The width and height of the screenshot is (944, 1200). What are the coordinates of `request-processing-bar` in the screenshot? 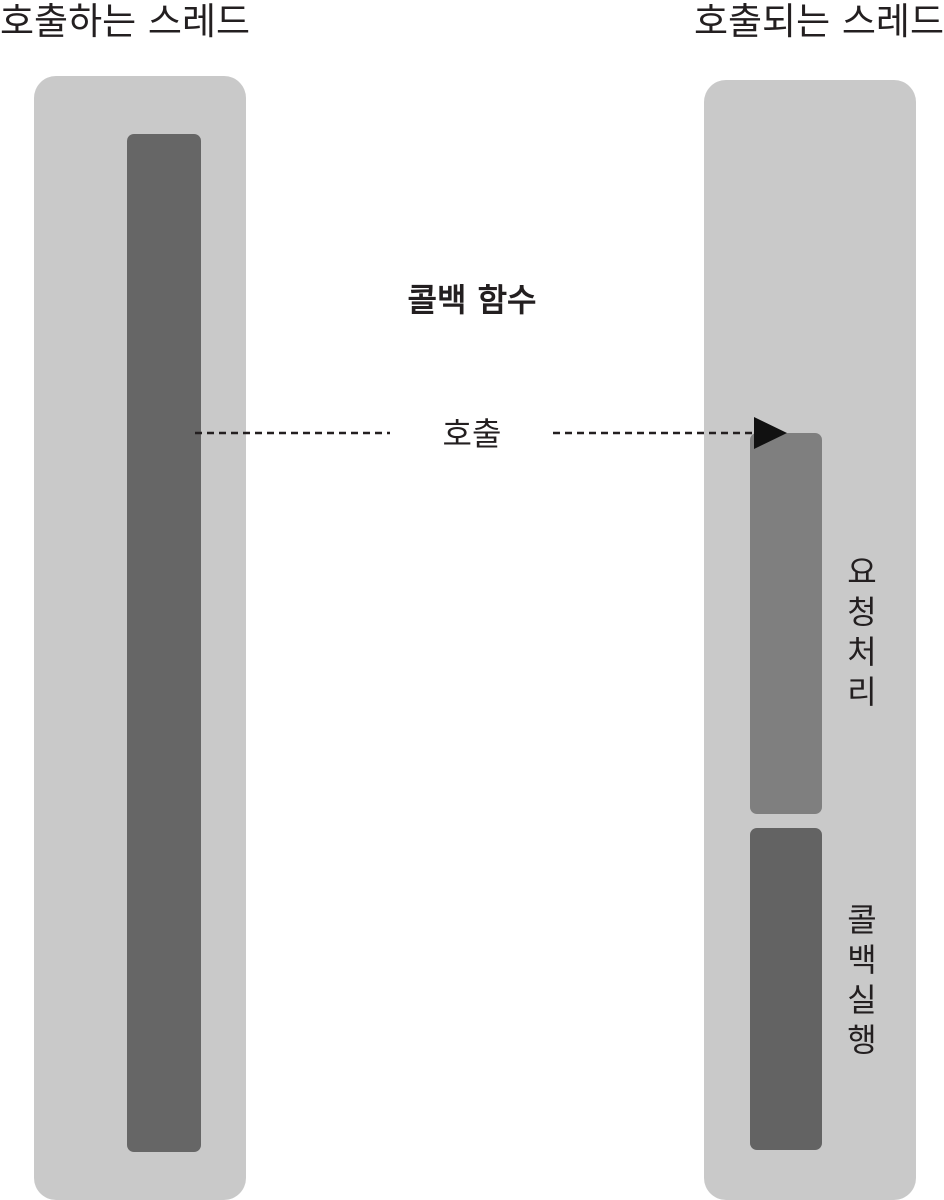 It's located at (786, 623).